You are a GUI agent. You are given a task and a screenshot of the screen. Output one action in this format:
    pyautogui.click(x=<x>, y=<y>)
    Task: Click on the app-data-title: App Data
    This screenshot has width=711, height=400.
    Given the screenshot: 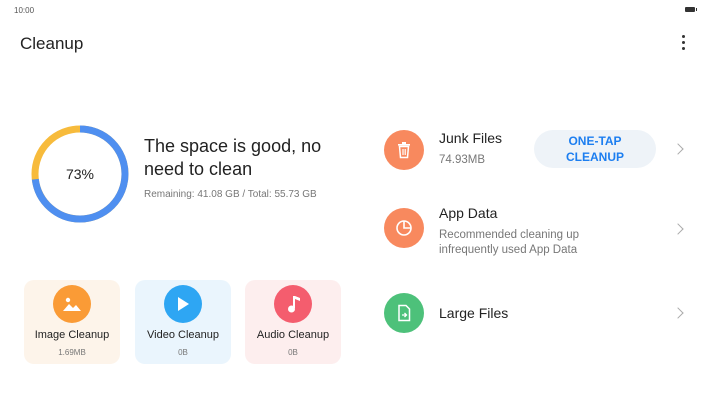 What is the action you would take?
    pyautogui.click(x=468, y=213)
    